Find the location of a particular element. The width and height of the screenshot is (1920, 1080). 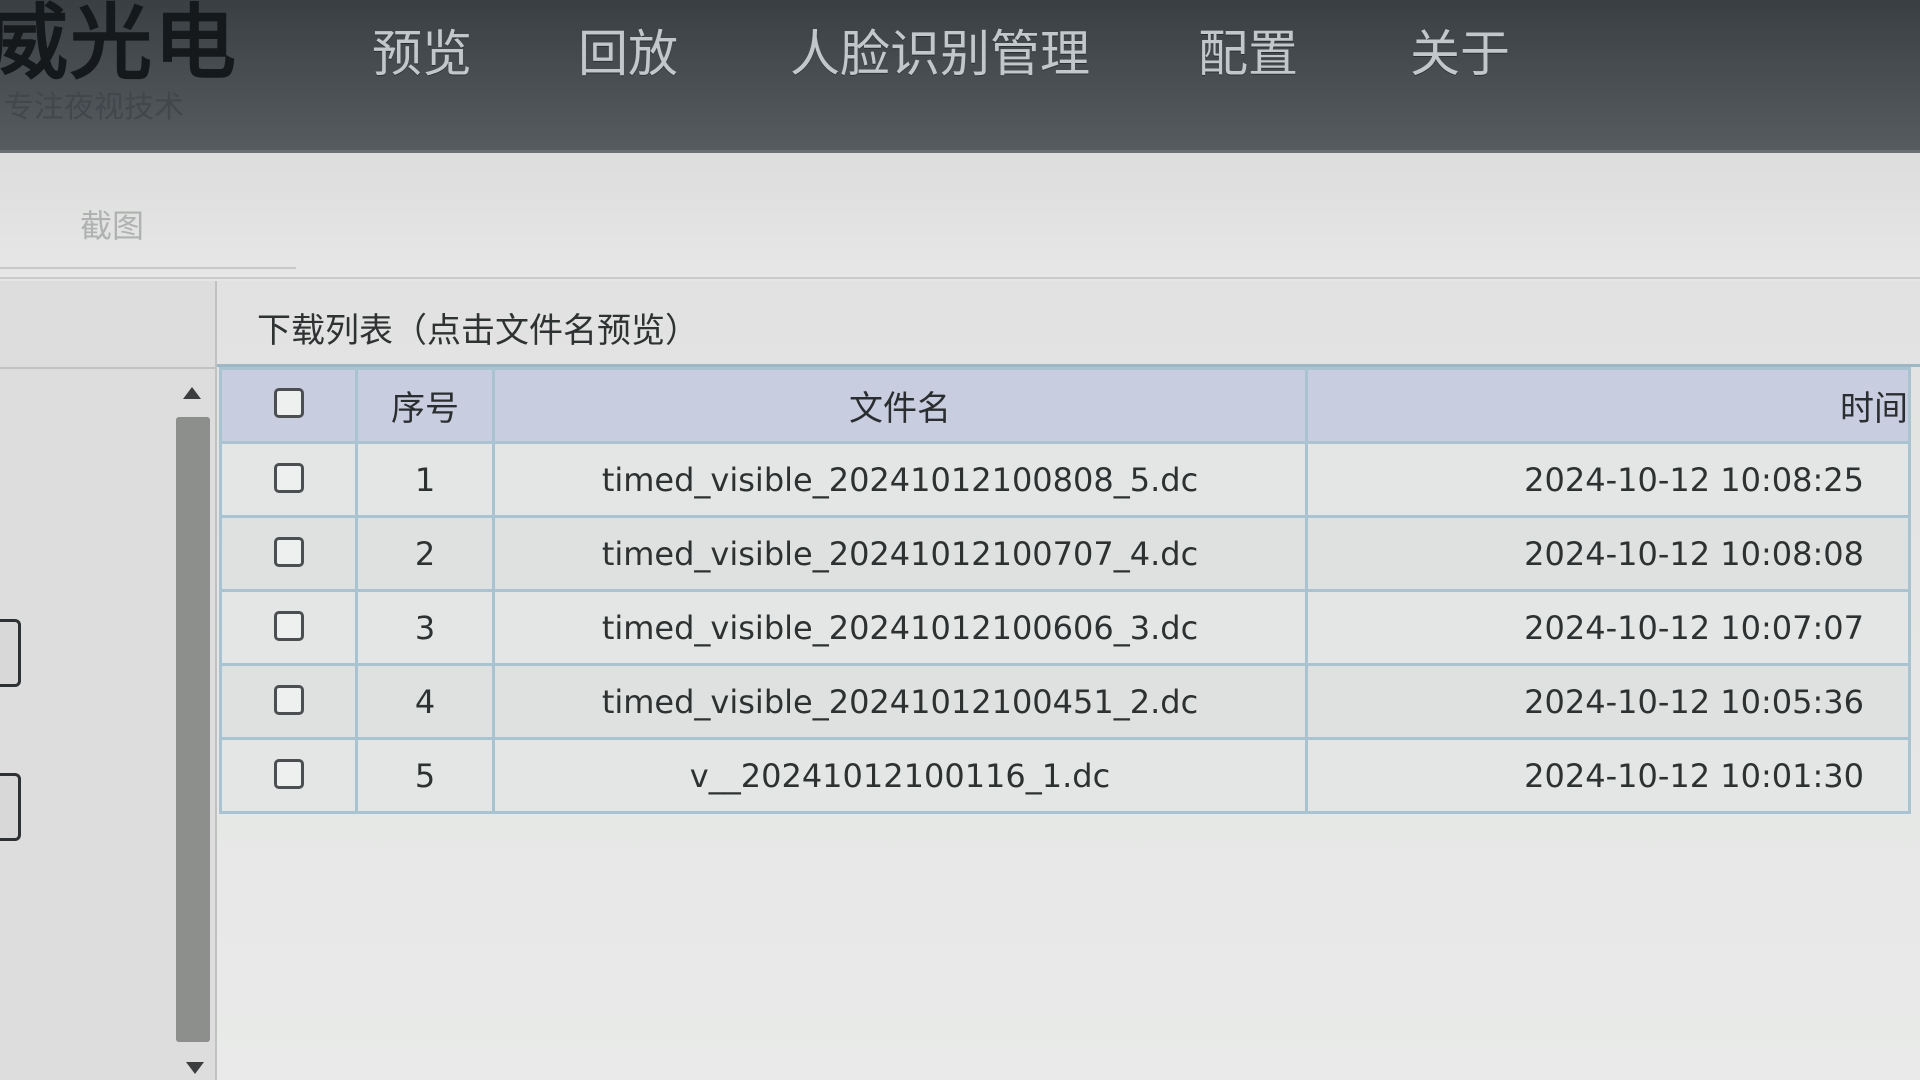

row-time-cell: 2024-10-12 10:05:36 is located at coordinates (1608, 701).